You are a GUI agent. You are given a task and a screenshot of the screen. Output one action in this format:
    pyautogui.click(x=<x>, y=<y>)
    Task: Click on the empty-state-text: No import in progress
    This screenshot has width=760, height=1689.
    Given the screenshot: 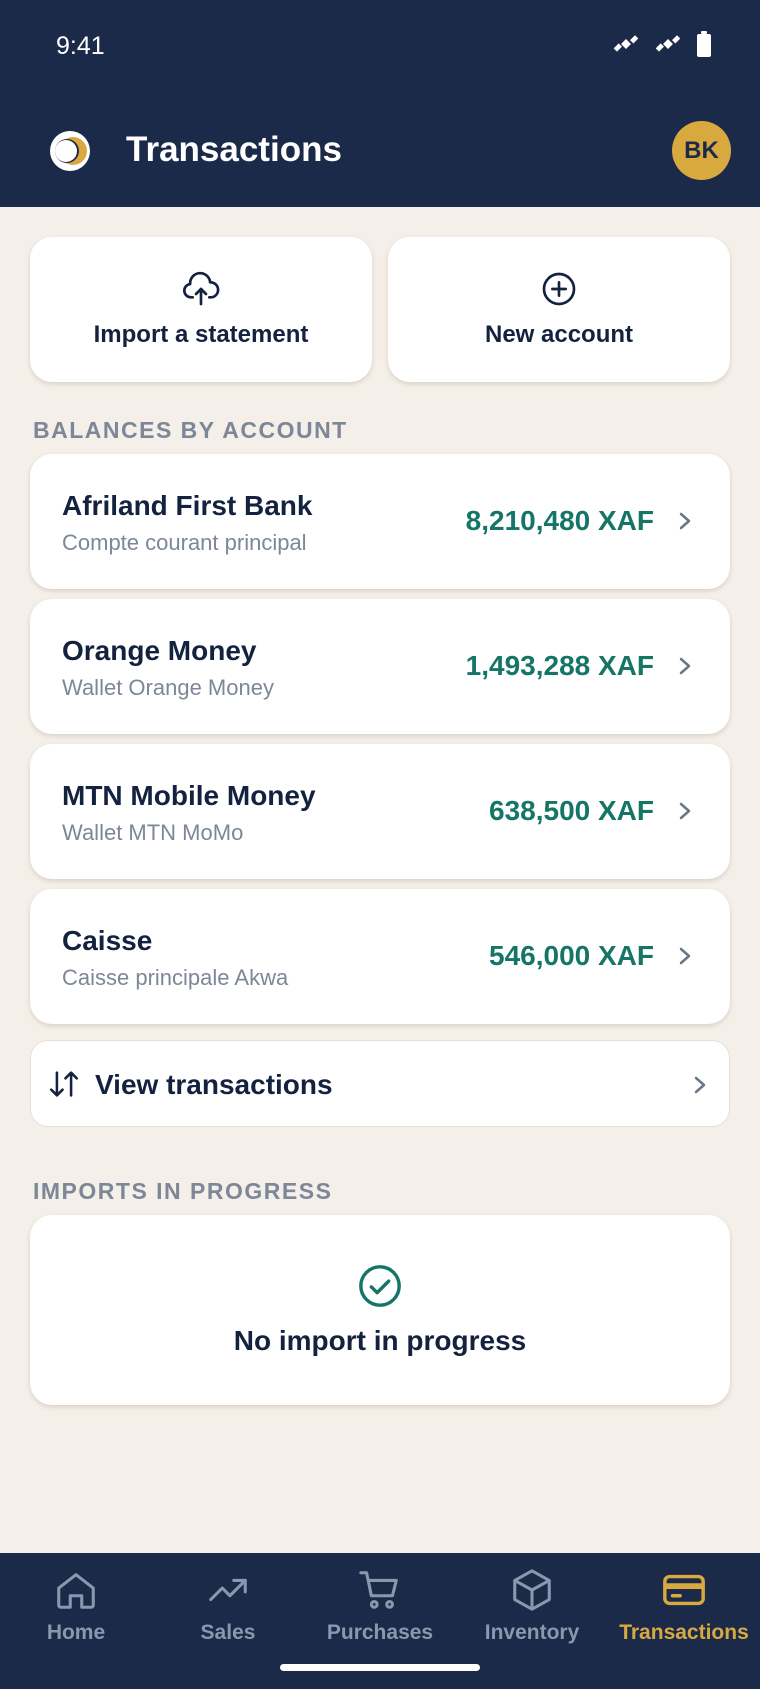 What is the action you would take?
    pyautogui.click(x=380, y=1340)
    